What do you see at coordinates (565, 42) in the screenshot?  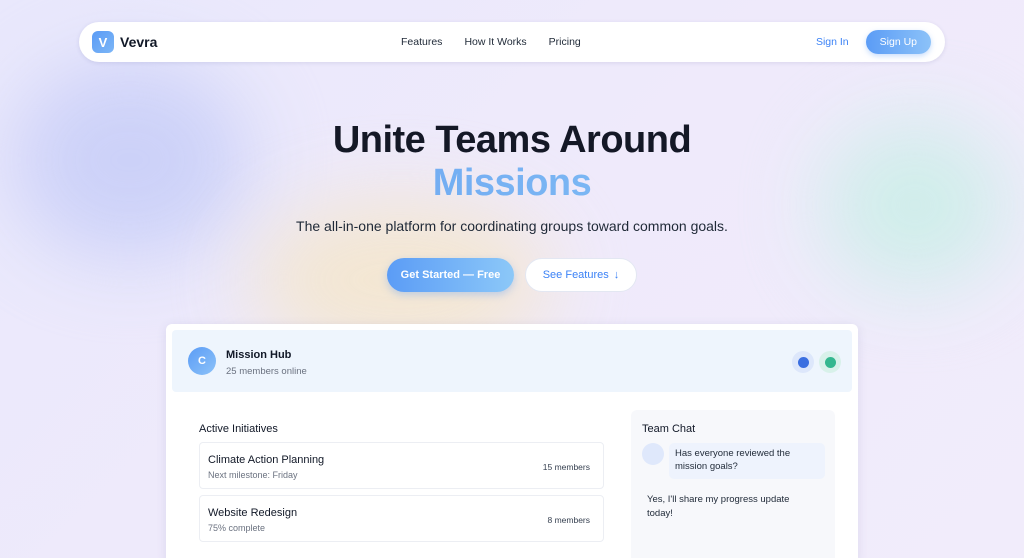 I see `nav-link-pricing: Pricing` at bounding box center [565, 42].